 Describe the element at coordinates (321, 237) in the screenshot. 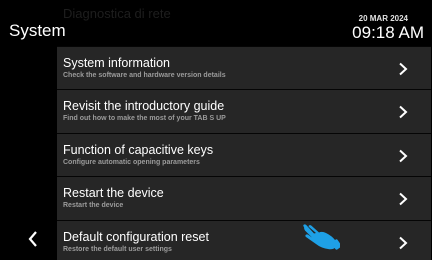

I see `hand-pointer-icon` at that location.